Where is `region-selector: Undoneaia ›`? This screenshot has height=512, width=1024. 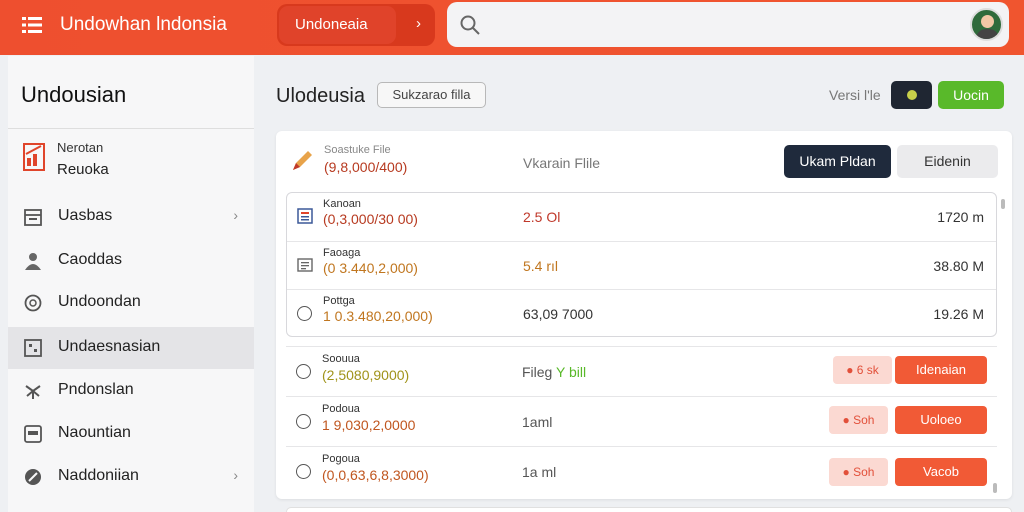
region-selector: Undoneaia › is located at coordinates (356, 25).